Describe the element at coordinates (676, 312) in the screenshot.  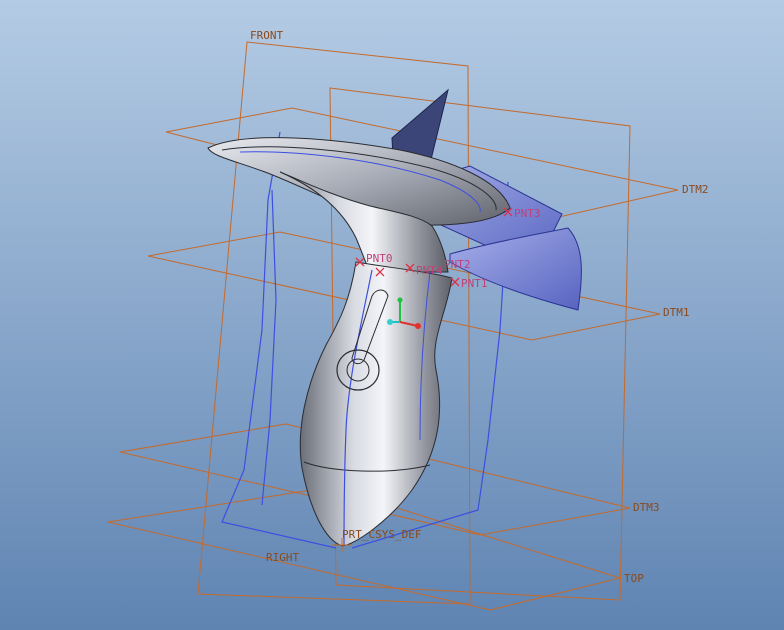
I see `datum-label-dtm1: DTM1` at that location.